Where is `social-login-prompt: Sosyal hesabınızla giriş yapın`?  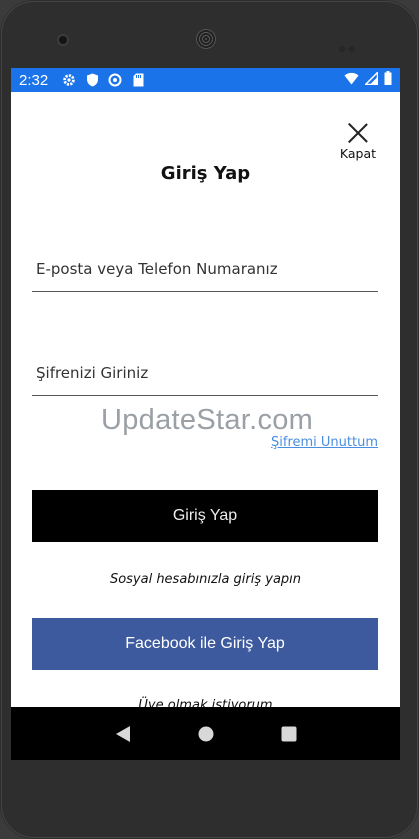
social-login-prompt: Sosyal hesabınızla giriş yapın is located at coordinates (205, 579).